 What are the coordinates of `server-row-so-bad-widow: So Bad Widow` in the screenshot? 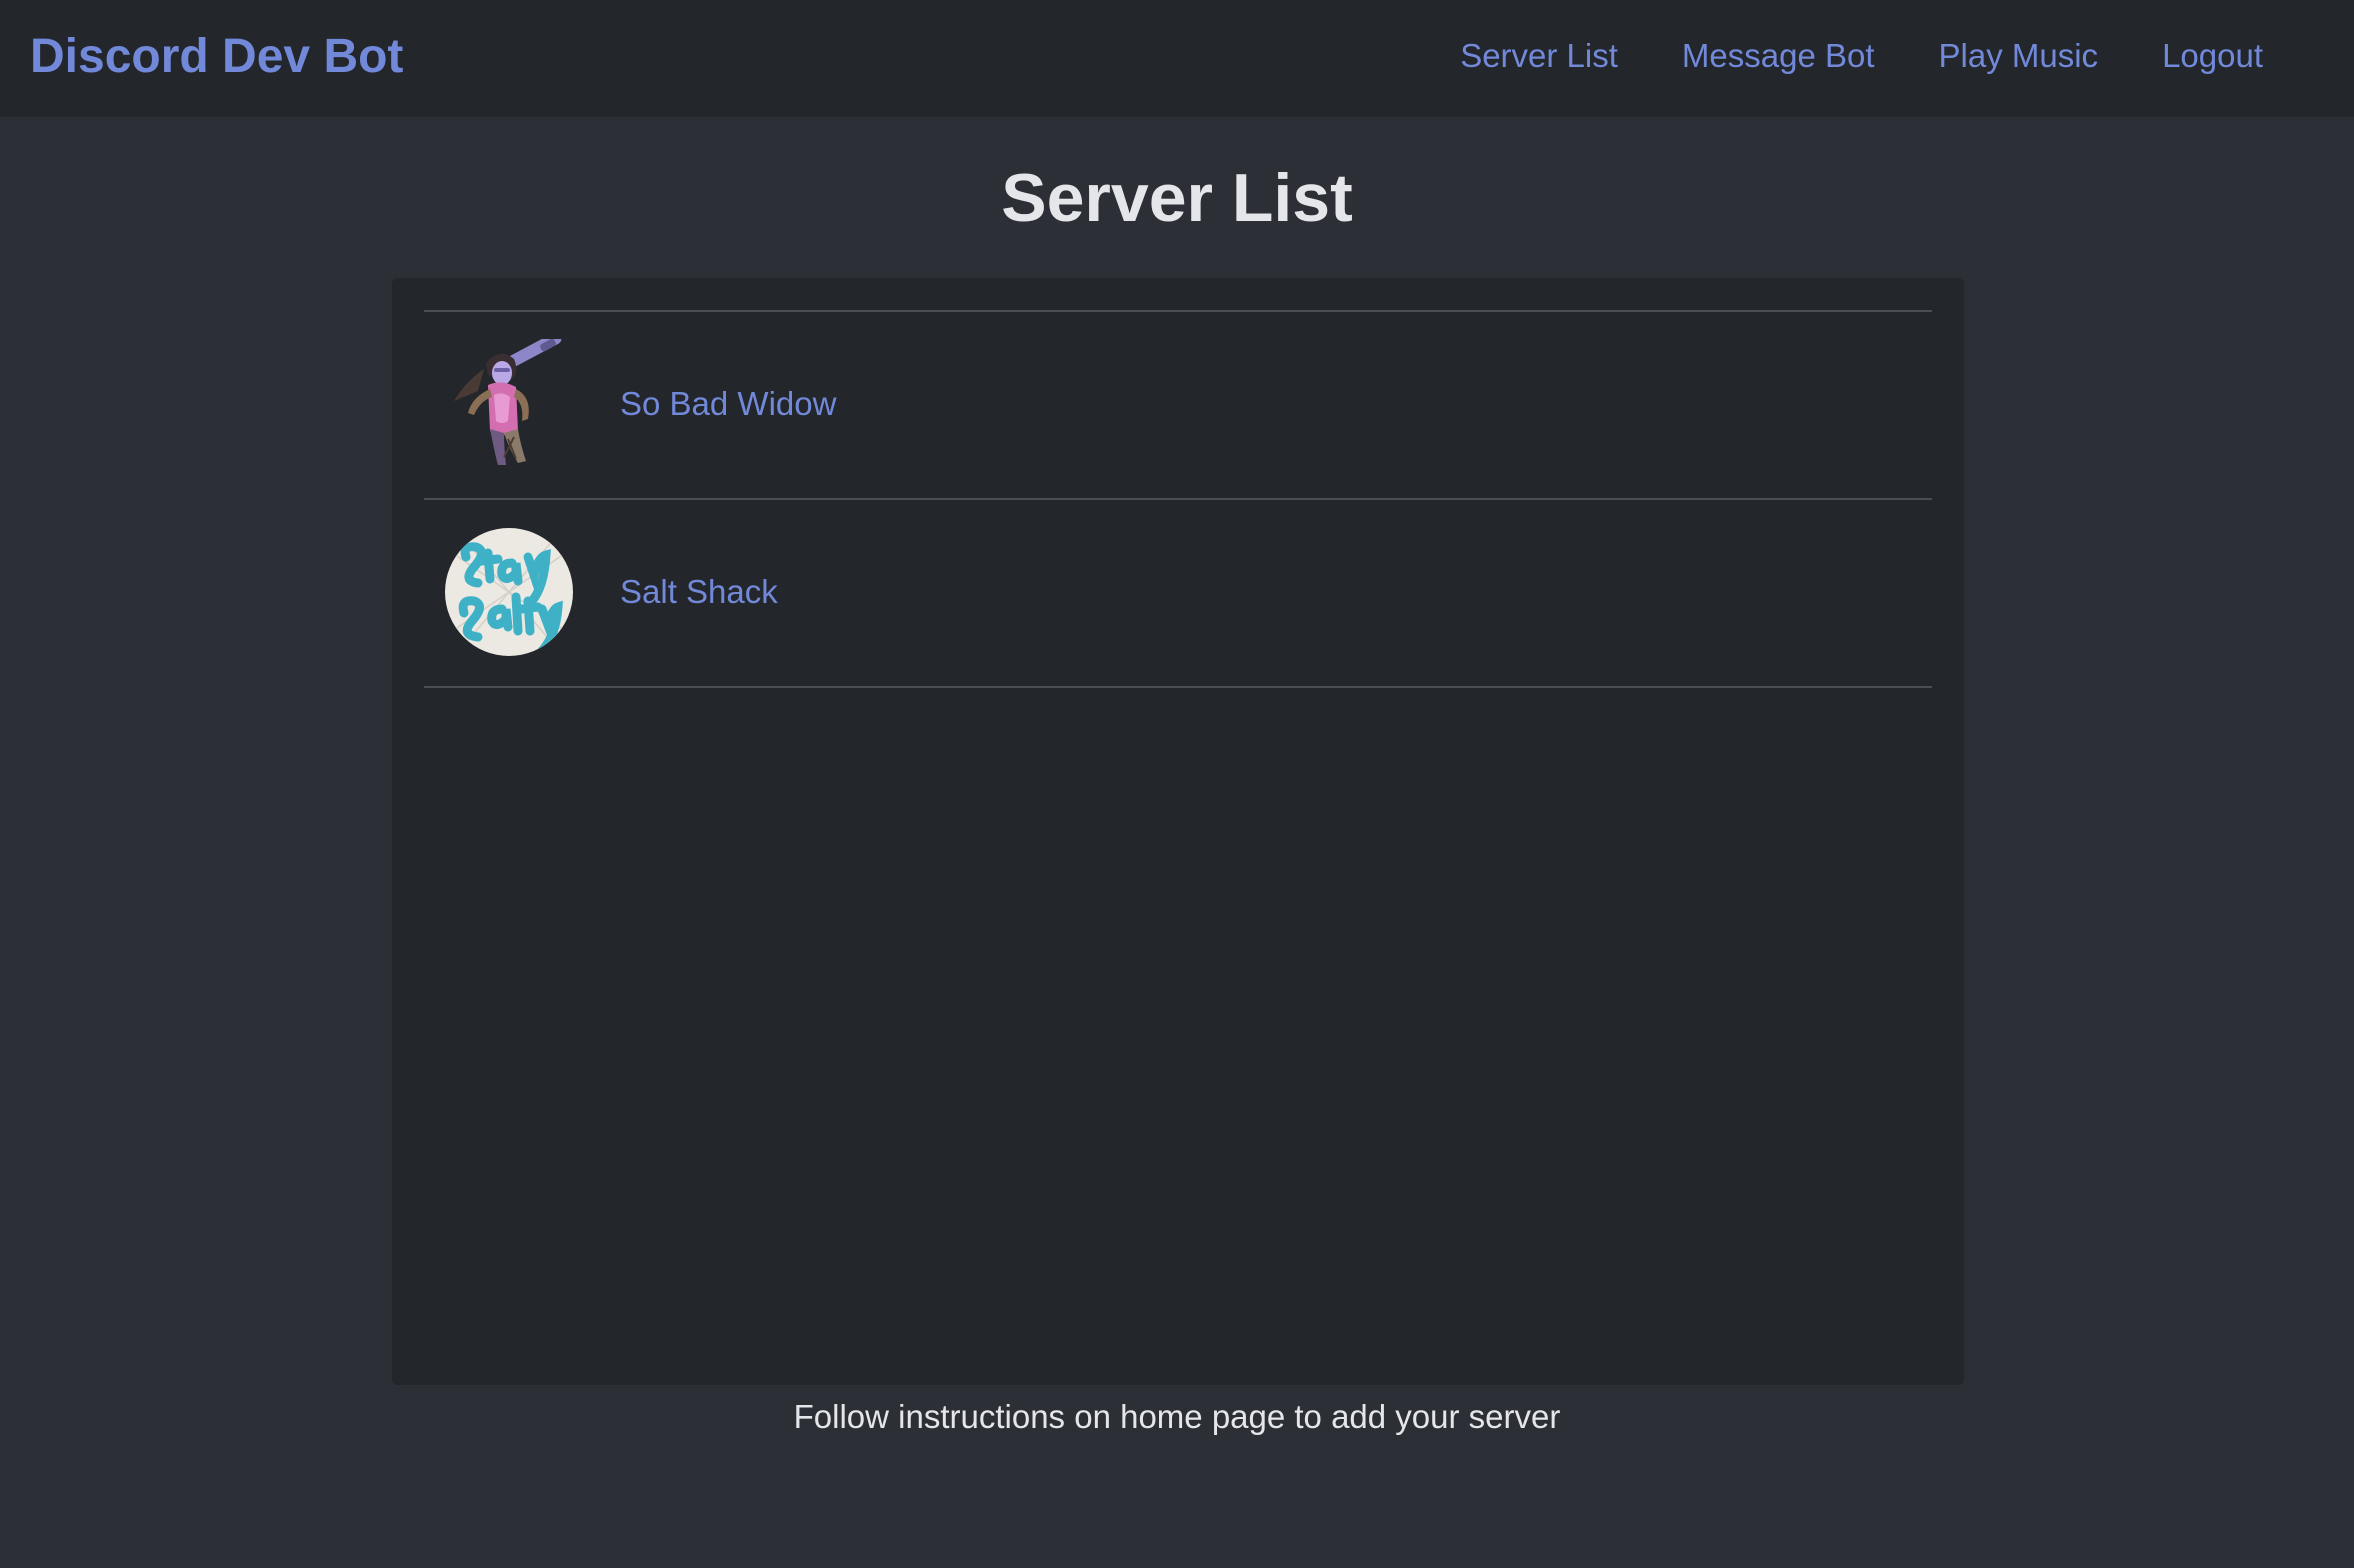 It's located at (1178, 406).